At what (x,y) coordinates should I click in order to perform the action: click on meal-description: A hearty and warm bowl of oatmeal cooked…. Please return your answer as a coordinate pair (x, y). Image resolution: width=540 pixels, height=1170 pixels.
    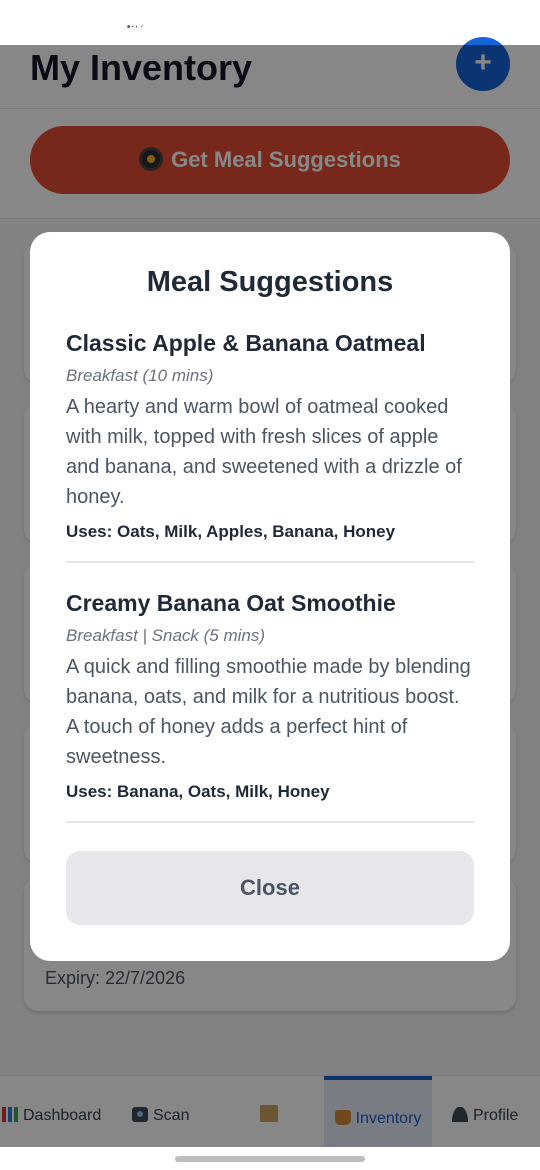
    Looking at the image, I should click on (264, 452).